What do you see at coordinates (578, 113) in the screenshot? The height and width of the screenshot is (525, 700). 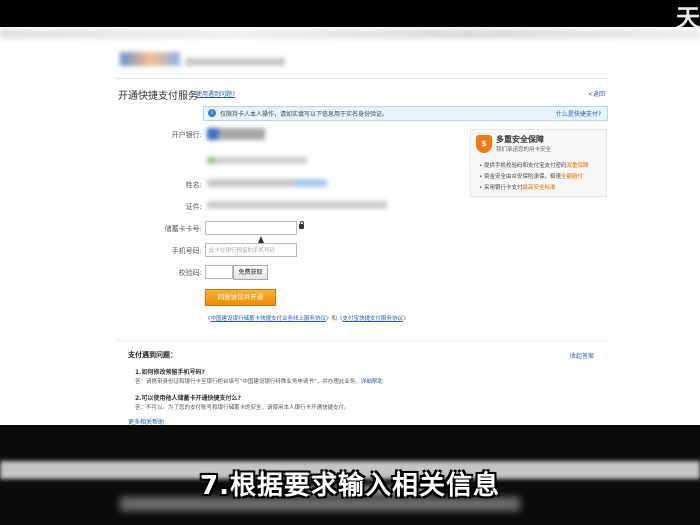 I see `what-is-quickpay-link: 什么是快捷支付?` at bounding box center [578, 113].